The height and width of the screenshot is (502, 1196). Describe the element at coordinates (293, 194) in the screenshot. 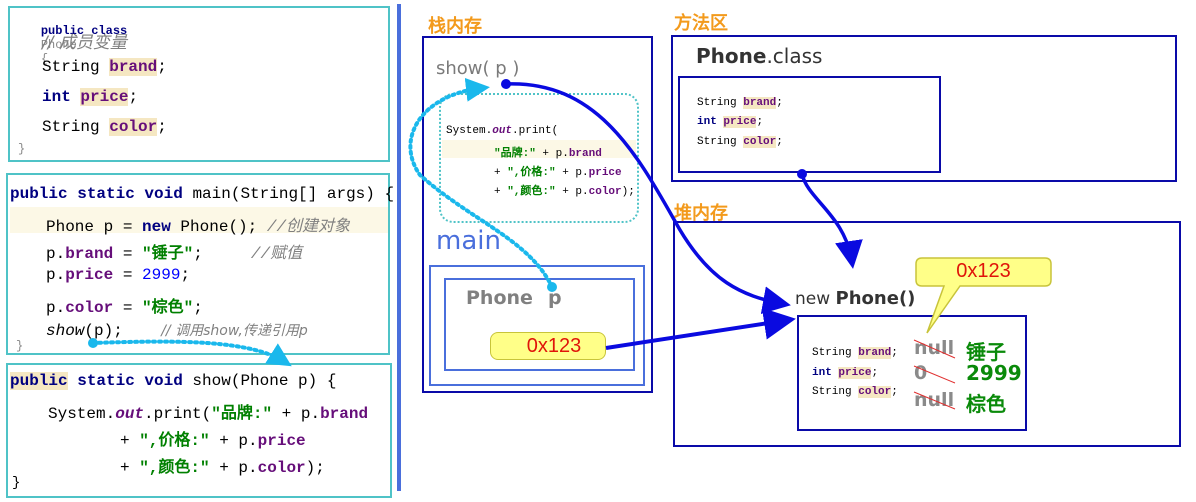

I see `main-name: main(String[] args) {` at that location.